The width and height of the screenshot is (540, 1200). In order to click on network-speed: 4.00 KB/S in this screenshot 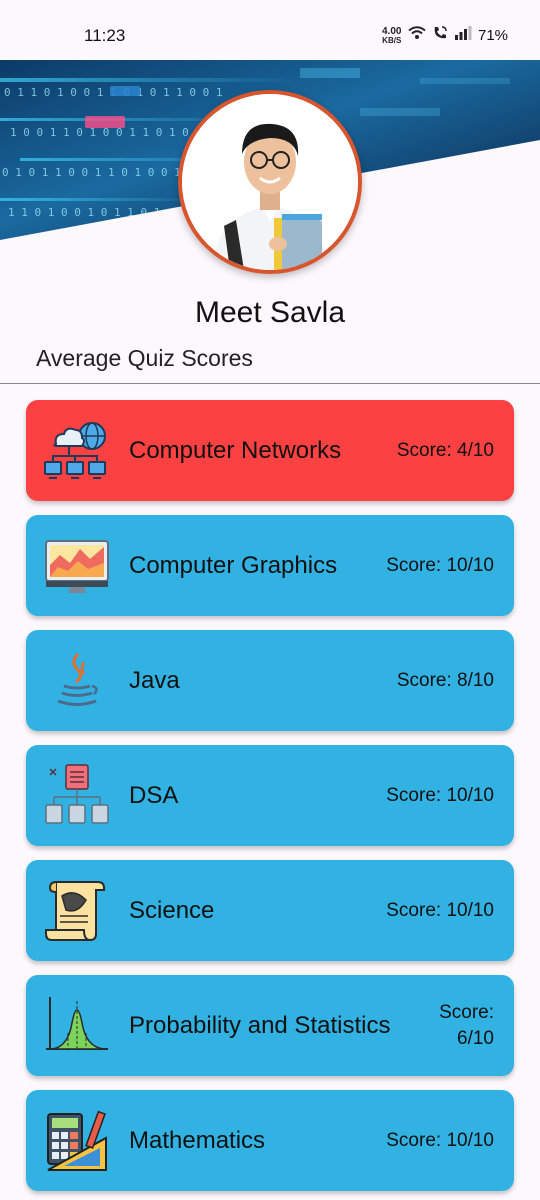, I will do `click(391, 36)`.